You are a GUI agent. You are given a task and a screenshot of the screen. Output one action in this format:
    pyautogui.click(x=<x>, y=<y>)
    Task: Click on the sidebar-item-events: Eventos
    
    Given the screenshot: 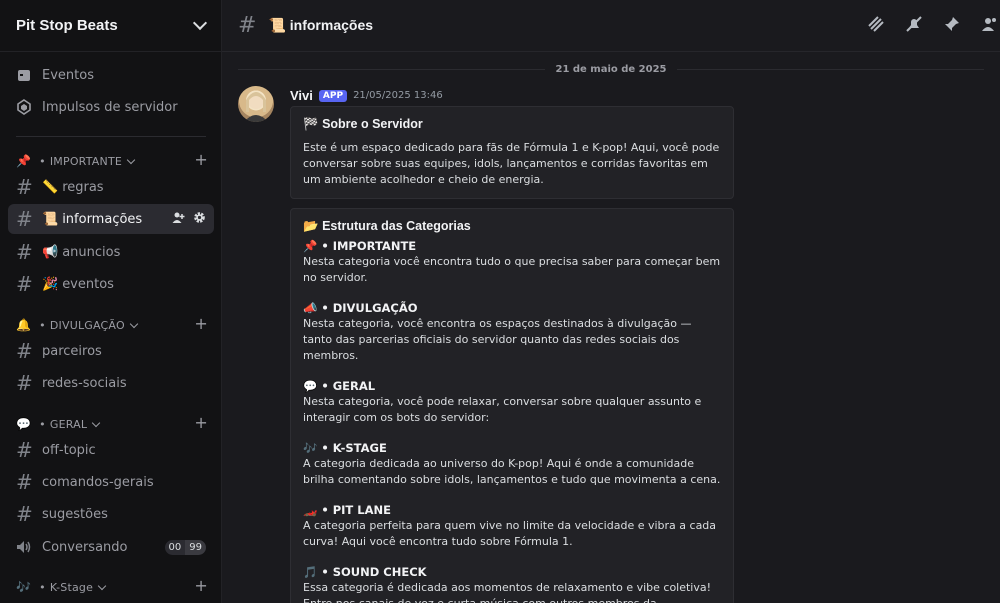 What is the action you would take?
    pyautogui.click(x=111, y=75)
    